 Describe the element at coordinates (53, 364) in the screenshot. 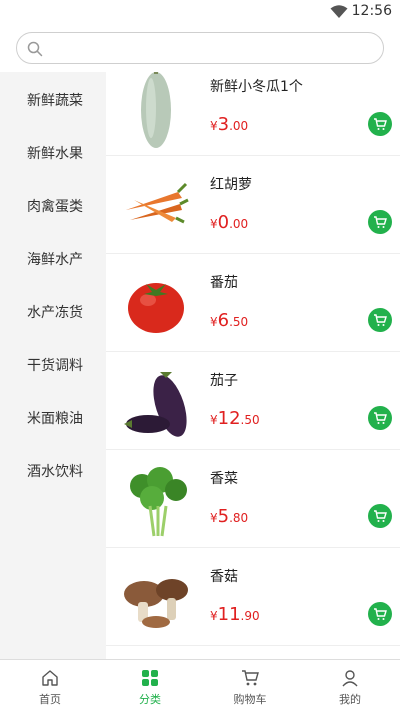

I see `sidebar-item-dried-seasoning: 干货调料` at that location.